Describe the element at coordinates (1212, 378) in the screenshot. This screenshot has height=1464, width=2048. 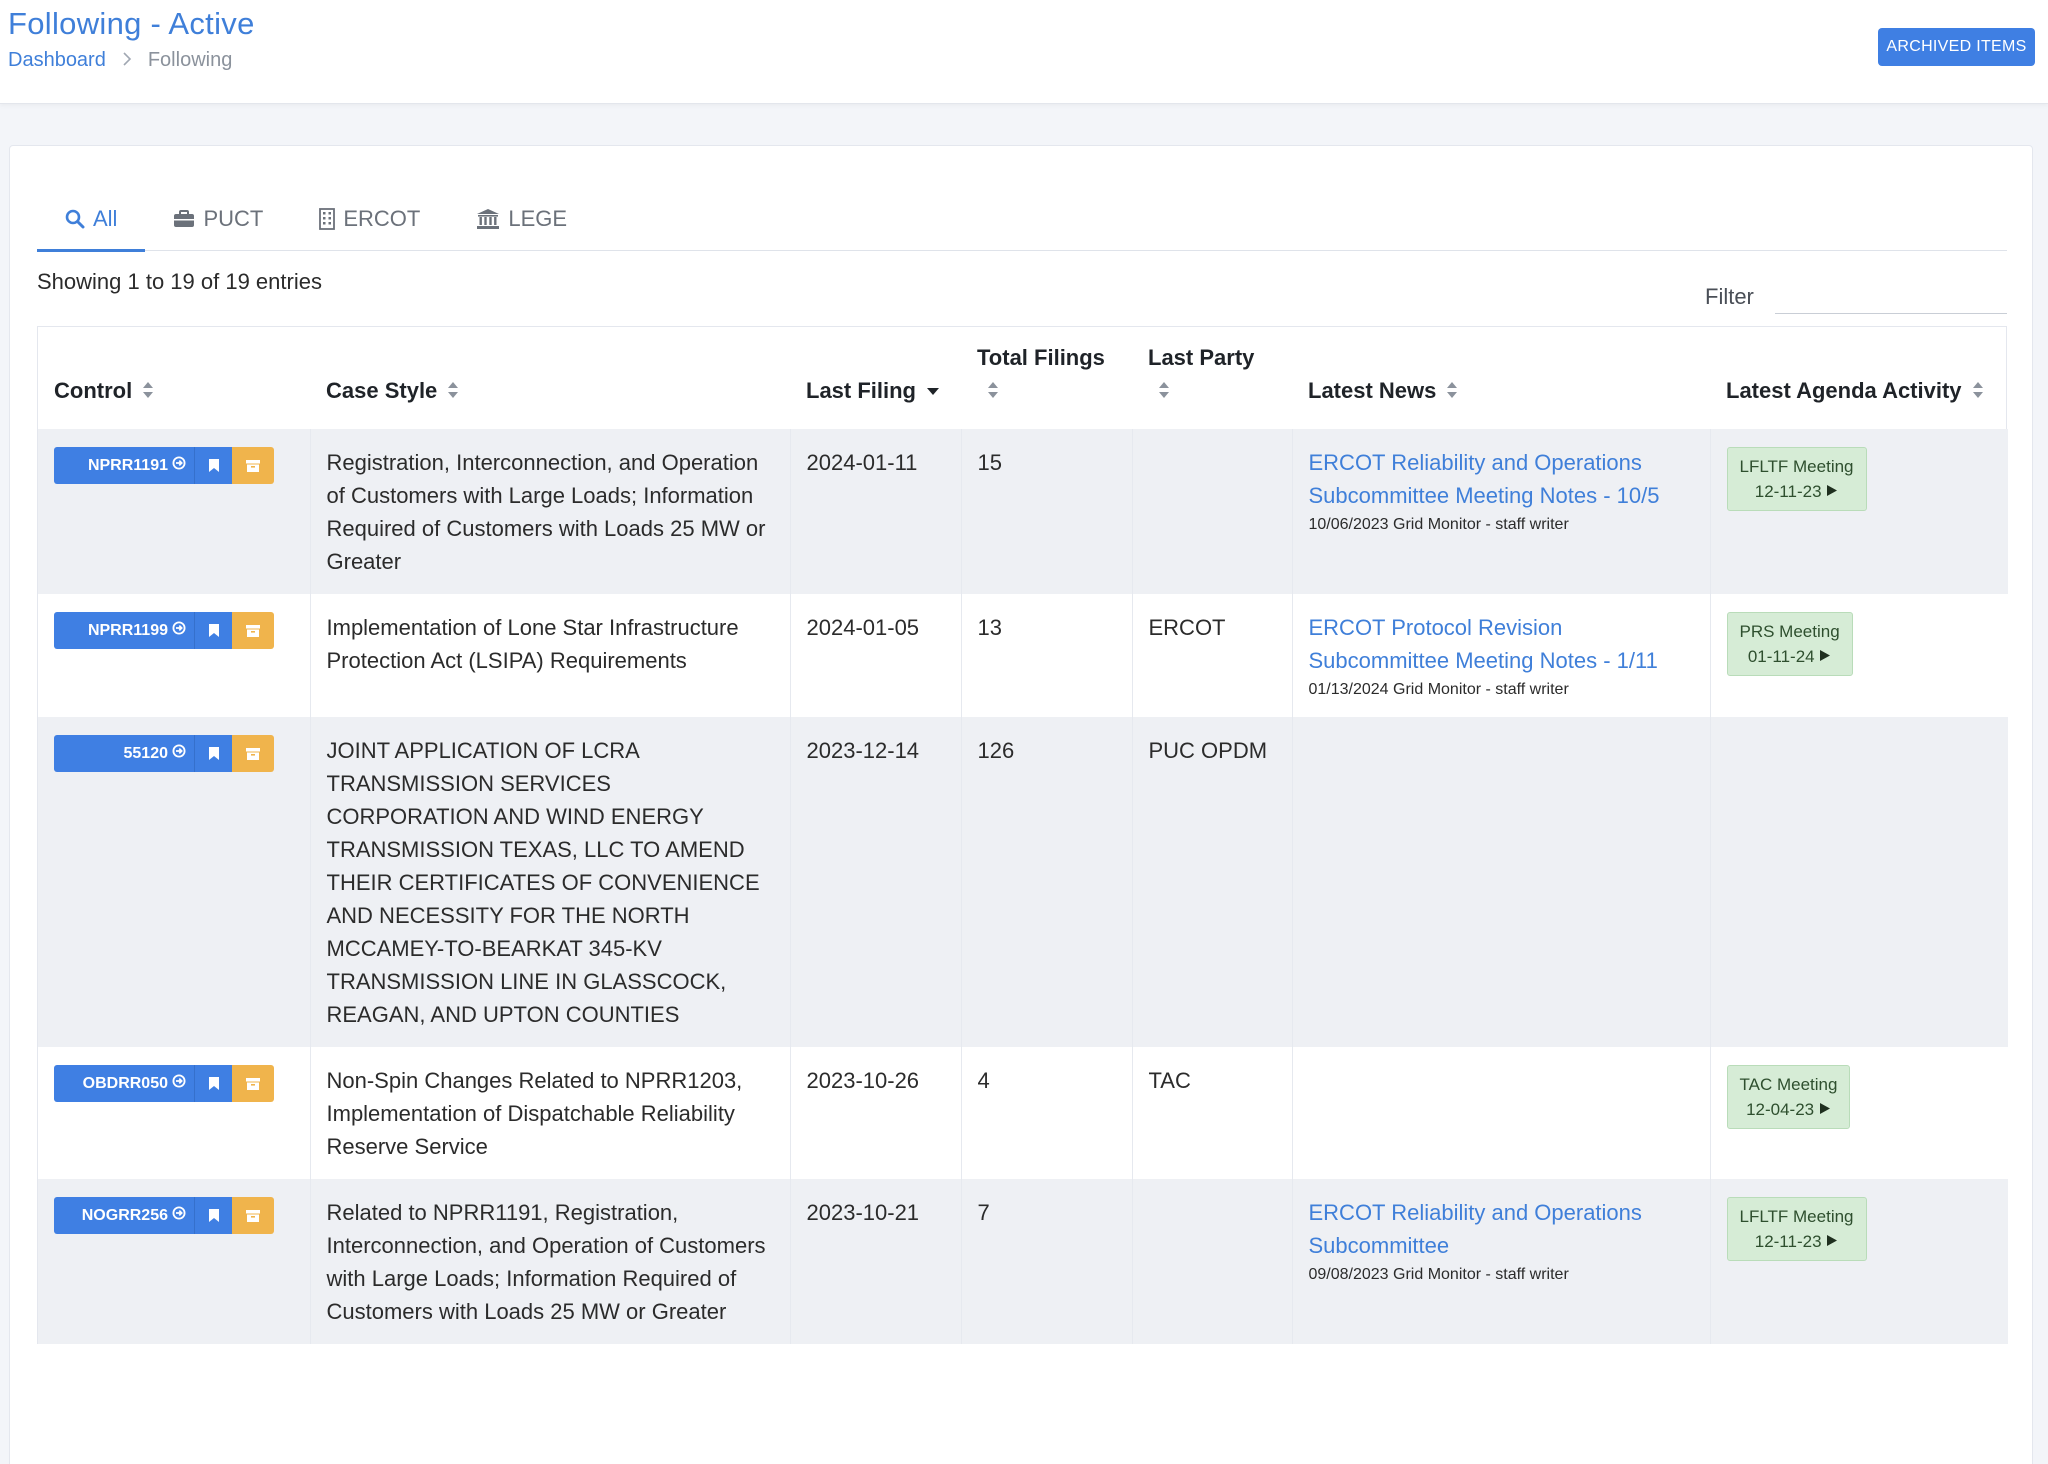
I see `col-last-party: Last Party` at that location.